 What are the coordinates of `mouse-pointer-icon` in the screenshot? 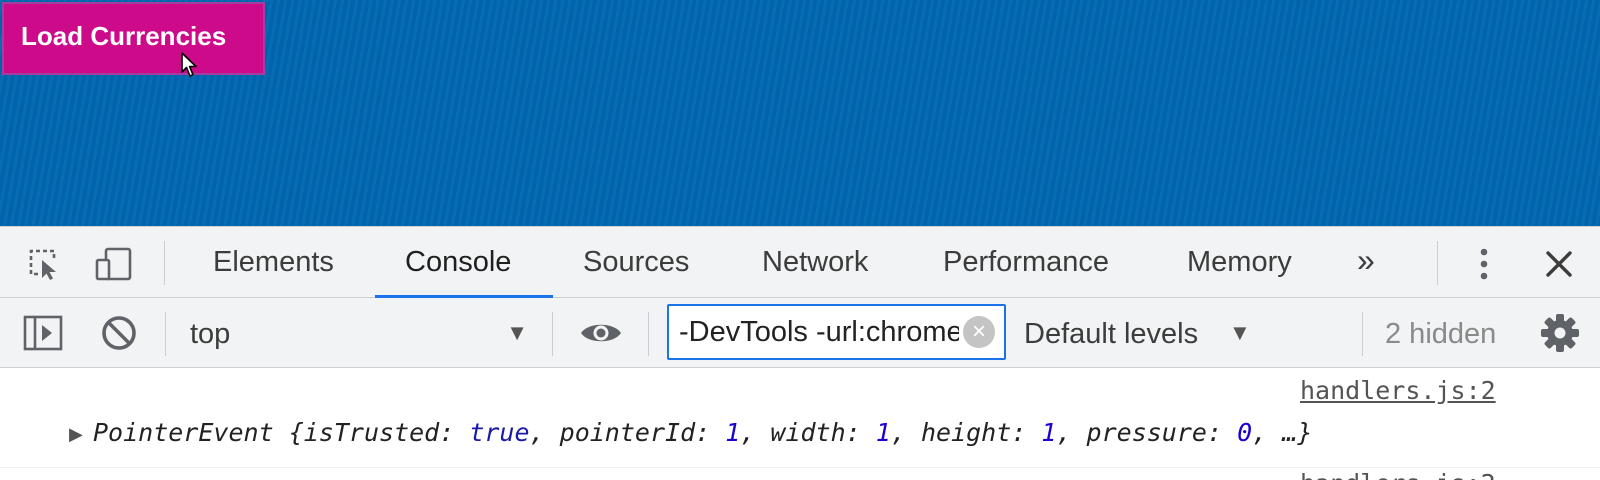 It's located at (189, 64).